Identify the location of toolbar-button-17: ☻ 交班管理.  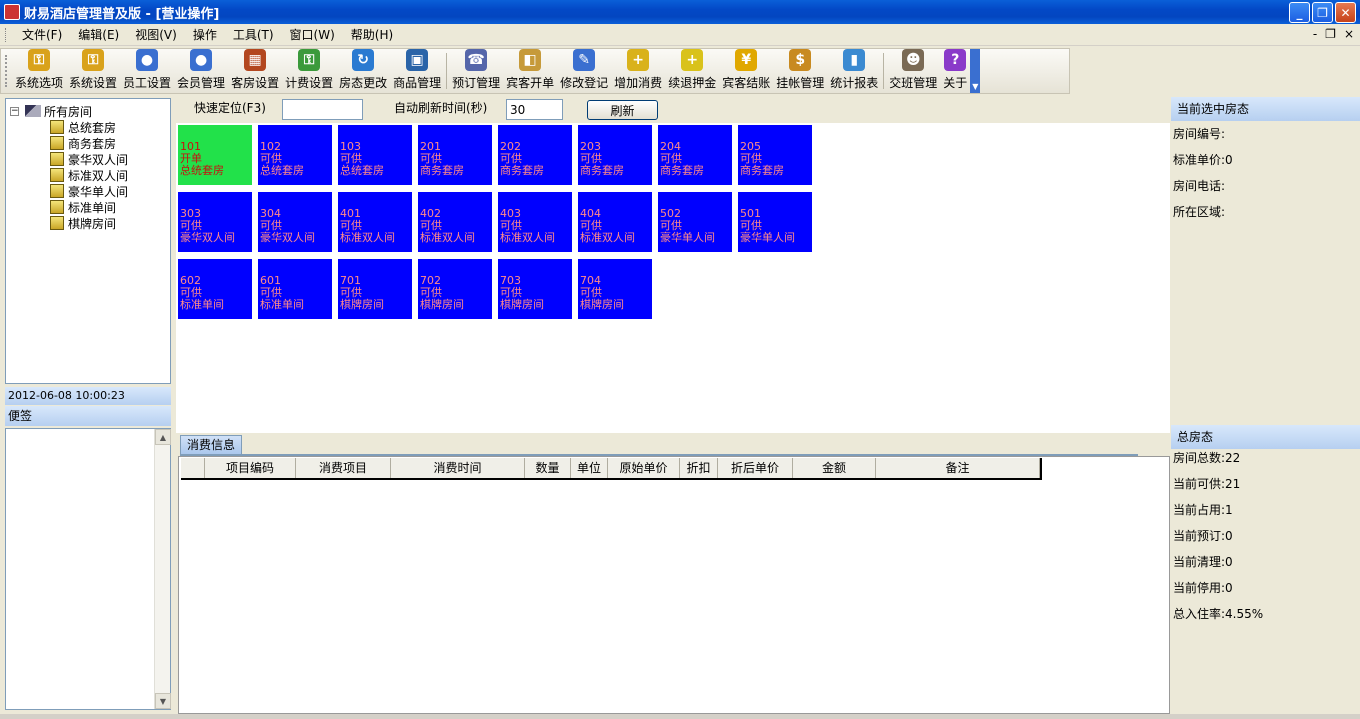
(913, 71).